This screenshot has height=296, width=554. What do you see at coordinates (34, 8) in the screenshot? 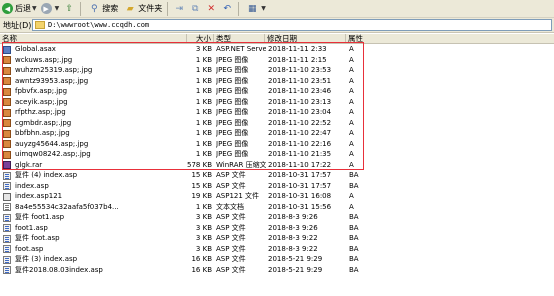
I see `back-dropdown-icon: ▼` at bounding box center [34, 8].